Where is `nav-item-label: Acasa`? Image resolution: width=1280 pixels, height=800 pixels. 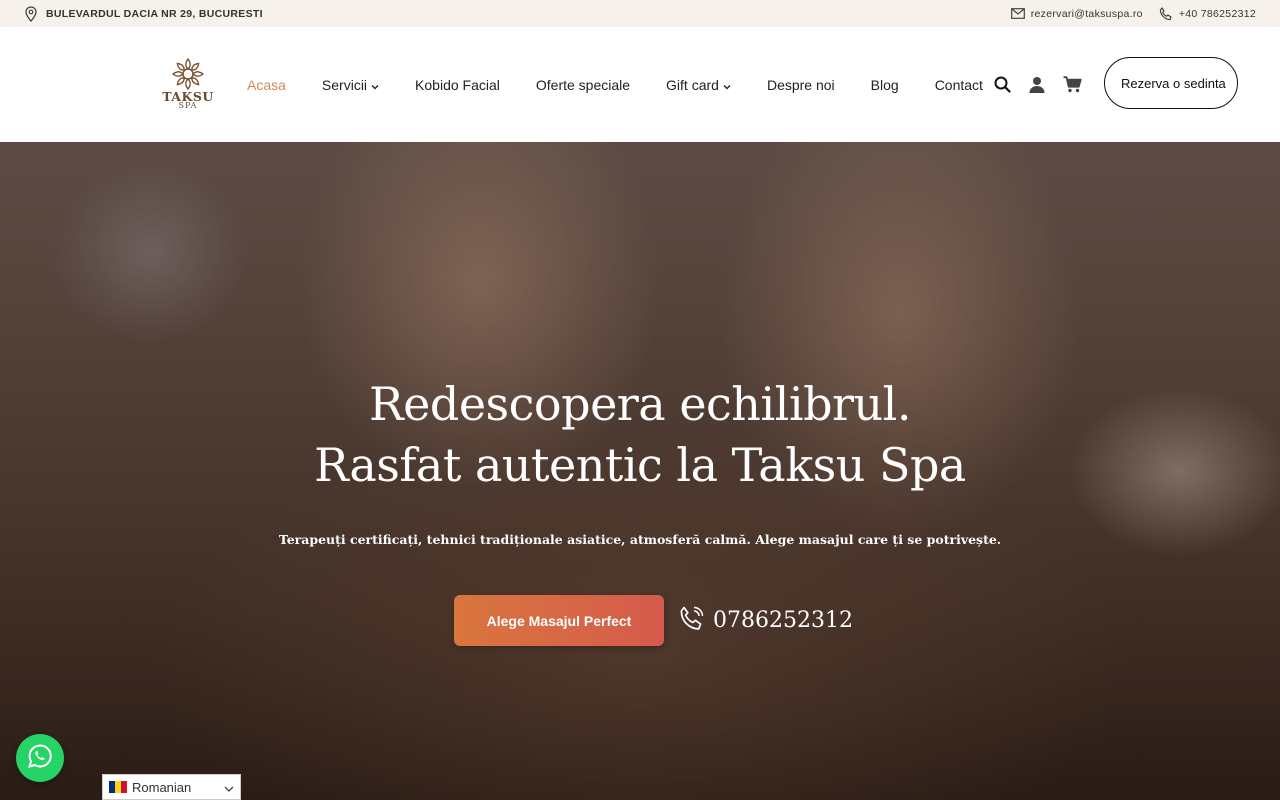 nav-item-label: Acasa is located at coordinates (266, 84).